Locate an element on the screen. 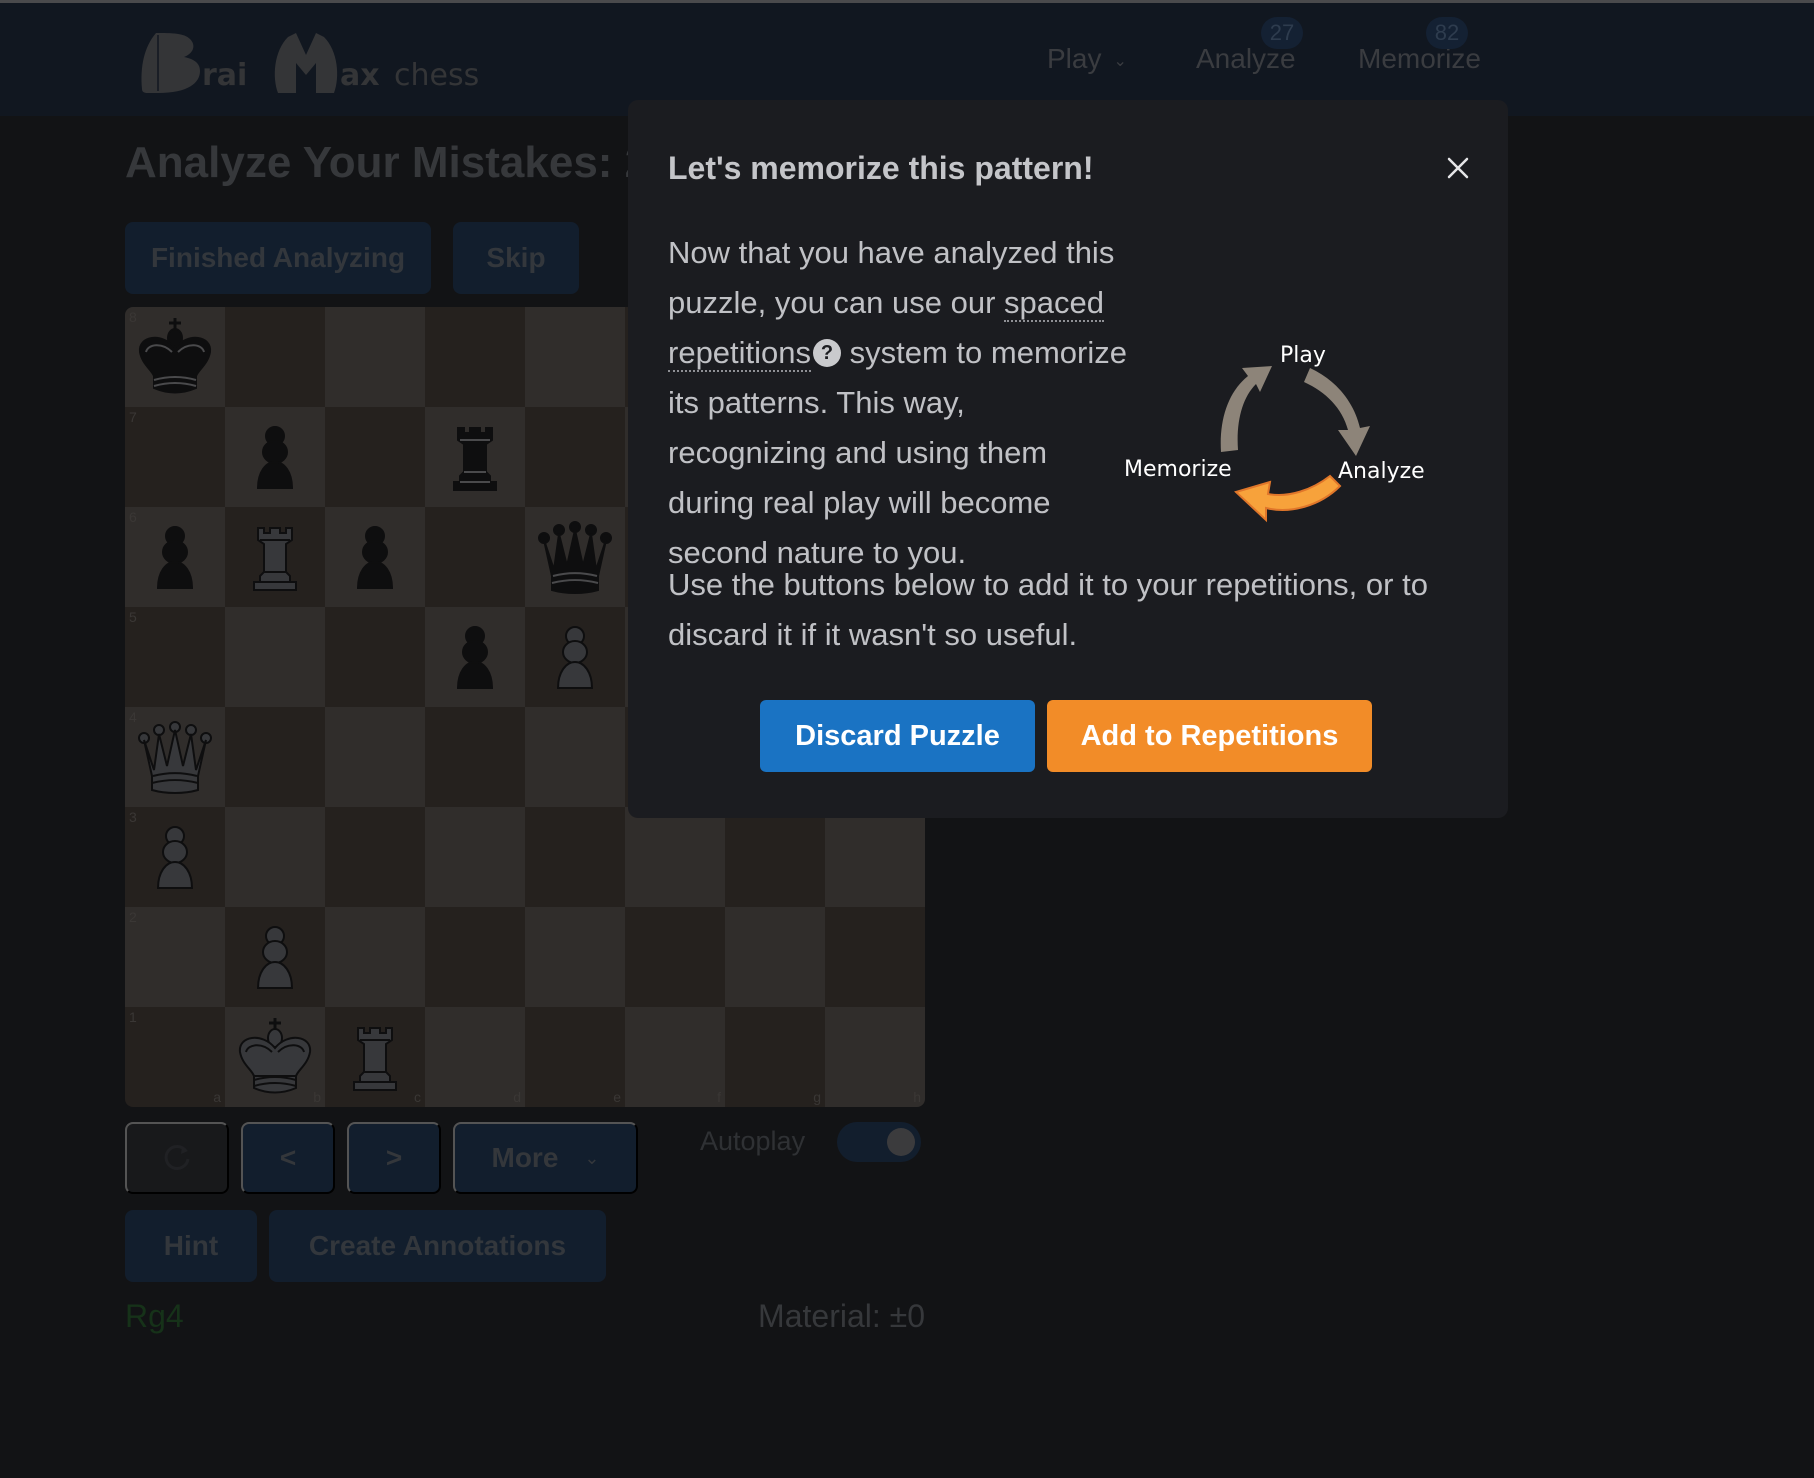  toggle-knob is located at coordinates (901, 1142).